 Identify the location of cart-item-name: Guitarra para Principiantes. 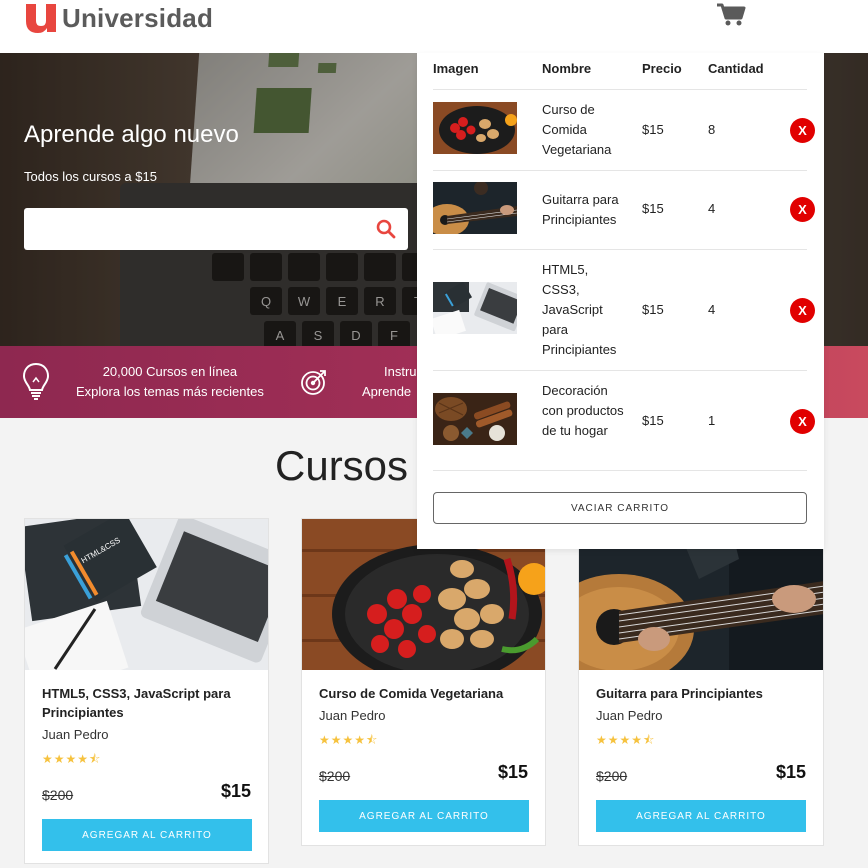
(580, 209).